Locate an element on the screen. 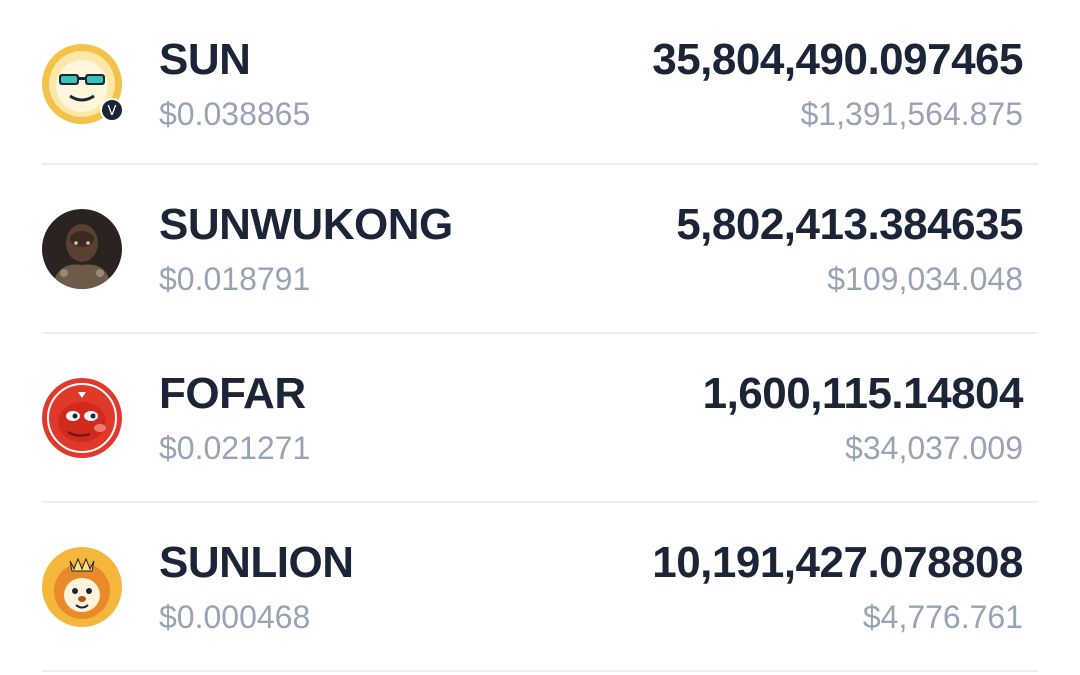 The width and height of the screenshot is (1080, 675). token-price: $0.000468 is located at coordinates (235, 617).